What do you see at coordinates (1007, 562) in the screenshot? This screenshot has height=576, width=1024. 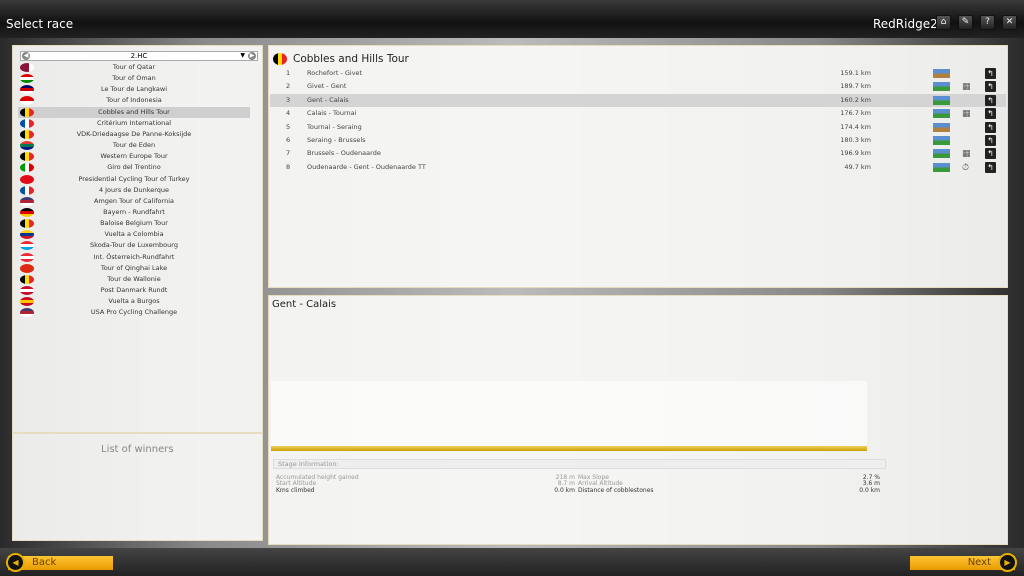 I see `arrow-right-icon: ▶` at bounding box center [1007, 562].